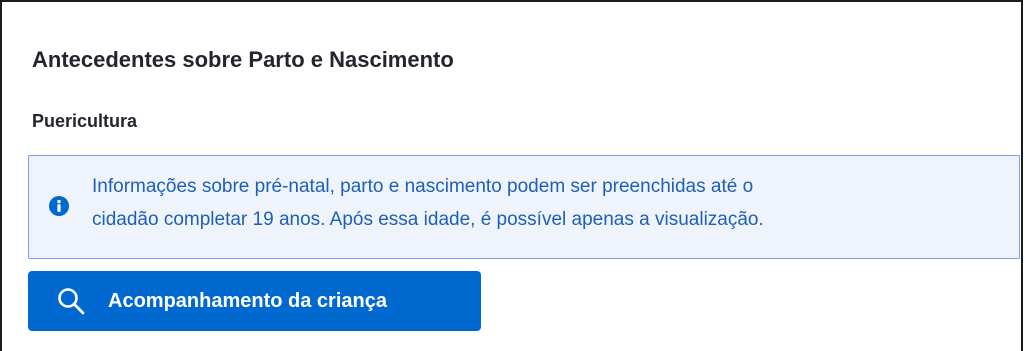  What do you see at coordinates (247, 300) in the screenshot?
I see `child-followup-button-label: Acompanhamento da criança` at bounding box center [247, 300].